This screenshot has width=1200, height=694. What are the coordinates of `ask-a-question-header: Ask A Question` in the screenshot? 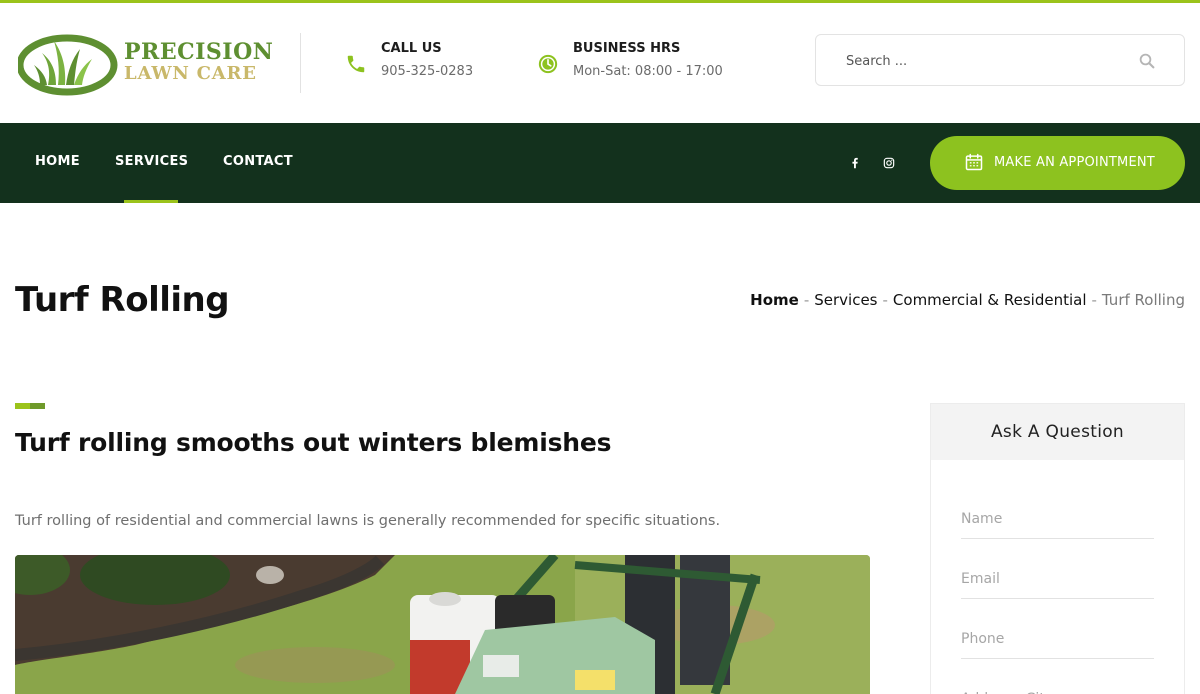 It's located at (1057, 432).